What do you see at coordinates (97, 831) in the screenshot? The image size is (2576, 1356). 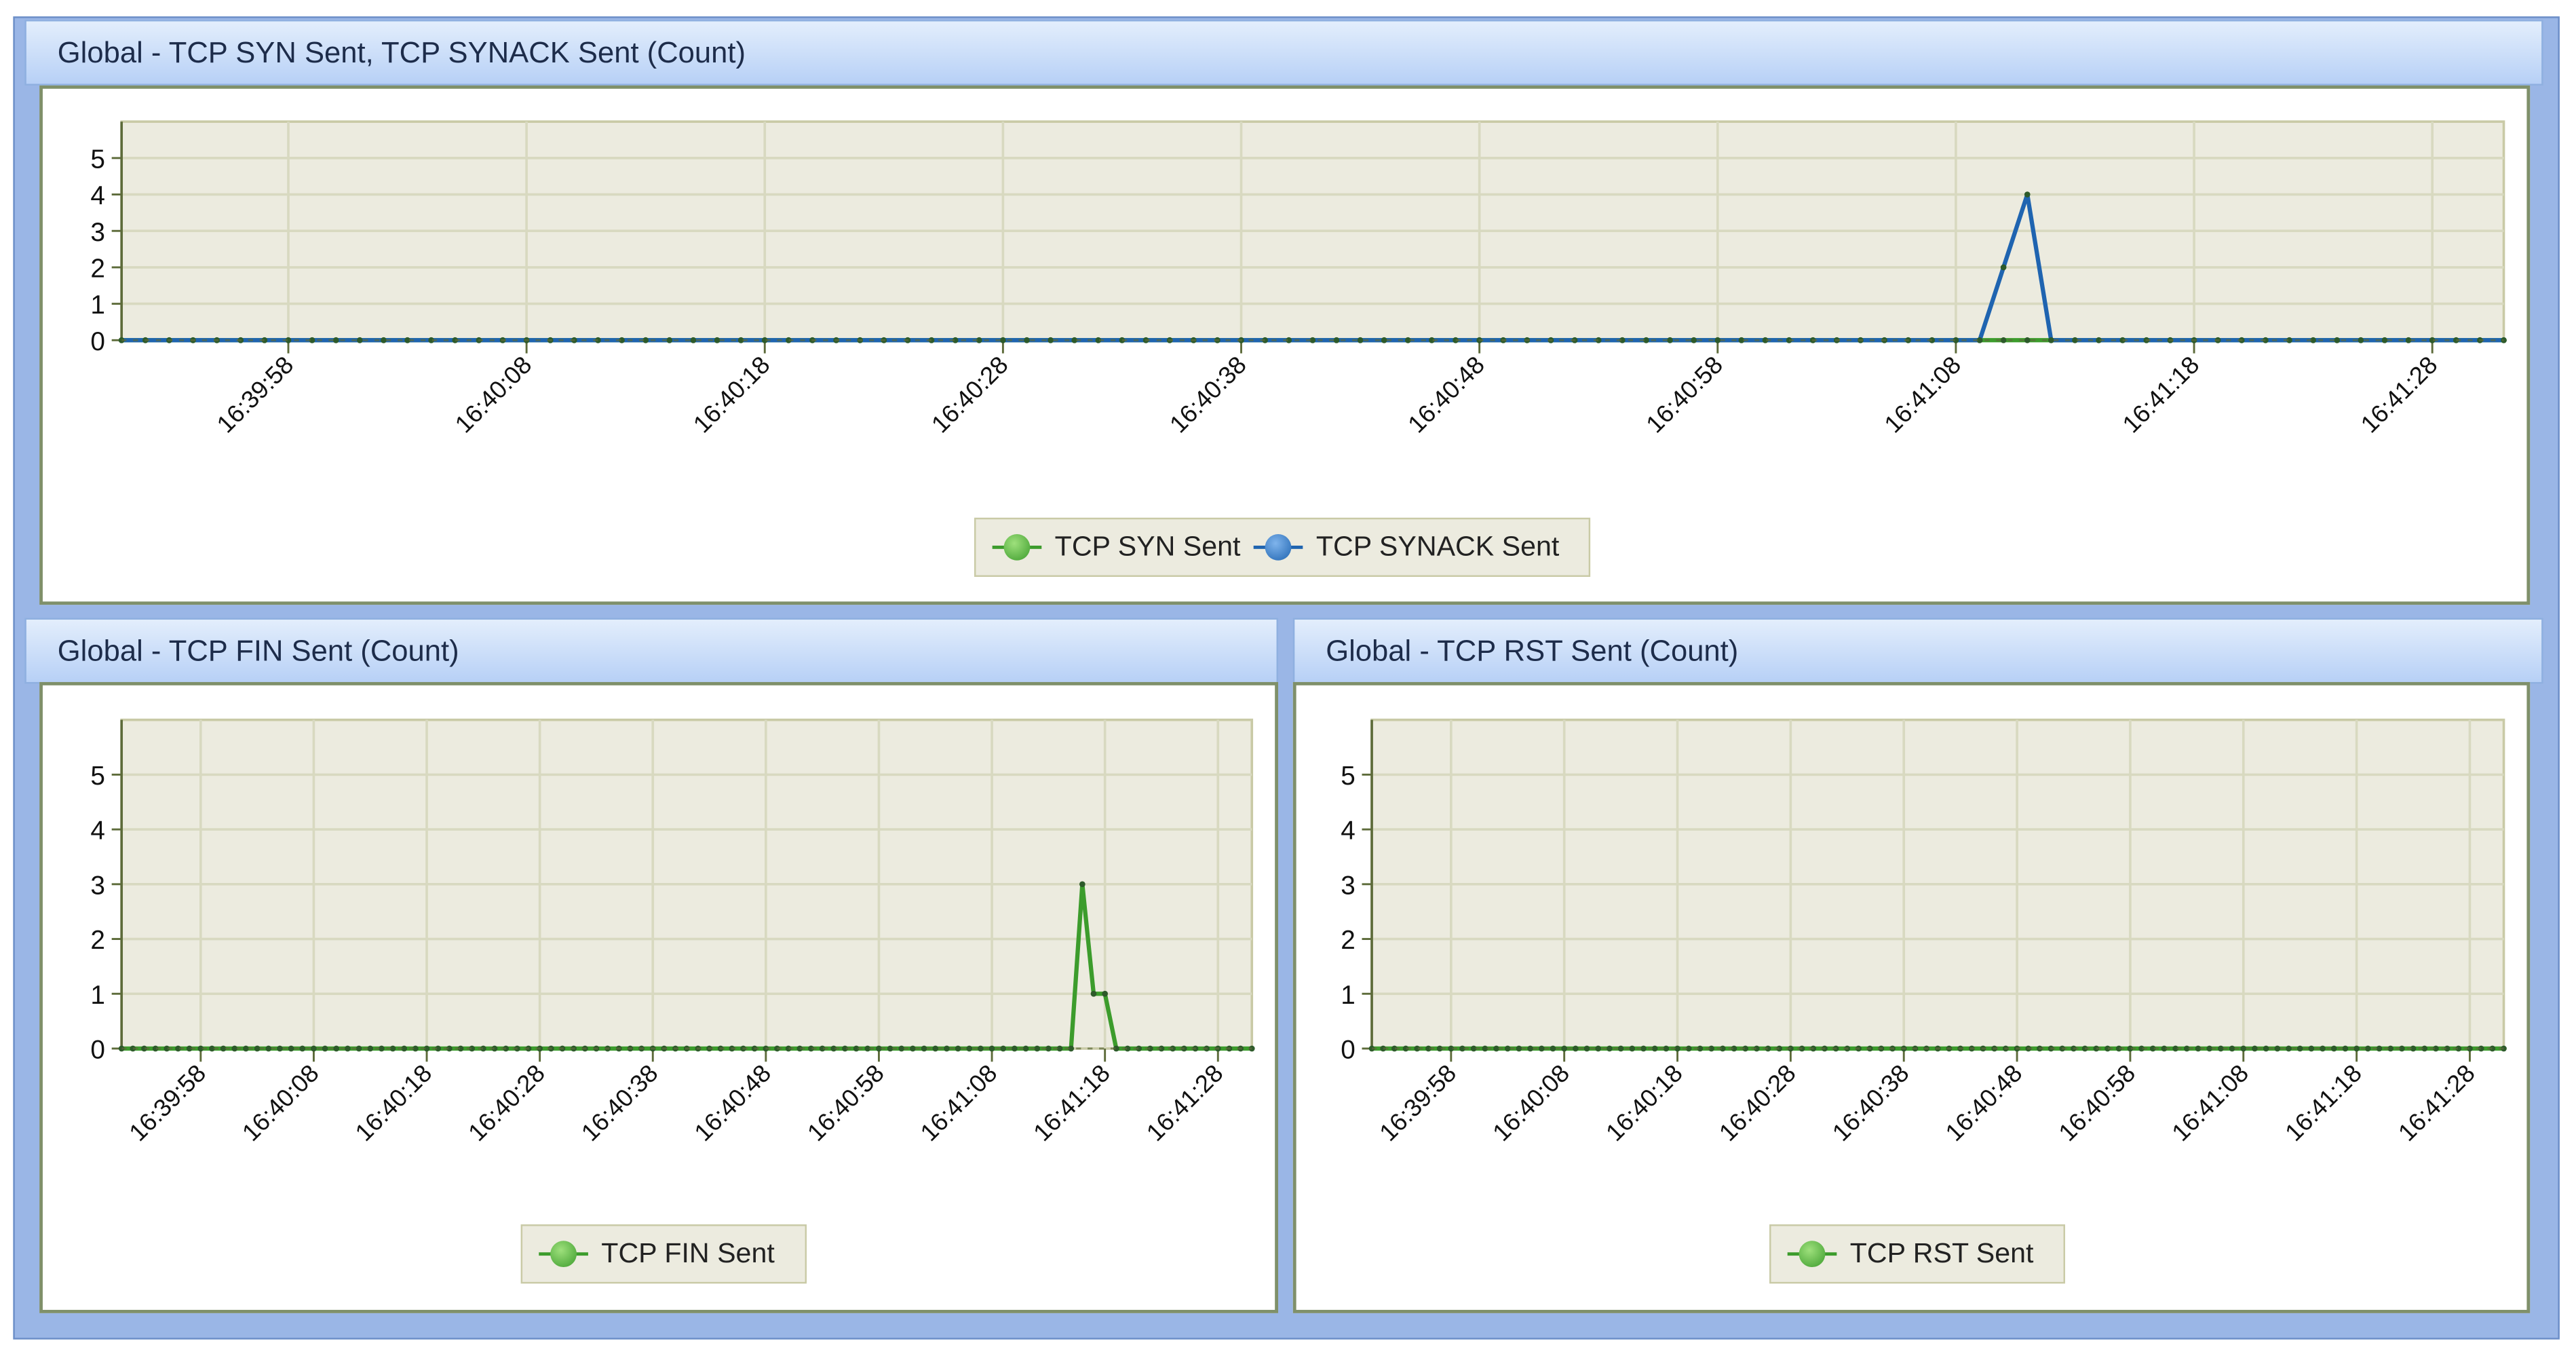 I see `y-tick-label: 4` at bounding box center [97, 831].